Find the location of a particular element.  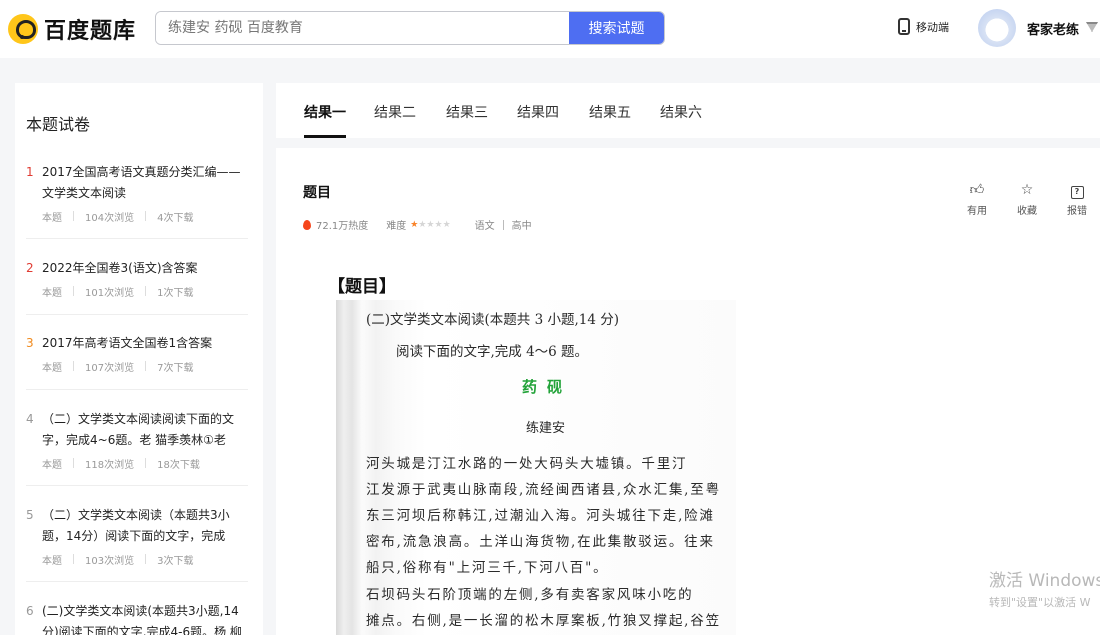

scan-body-line: 石坝码头石阶顶端的左侧,多有卖客家风味小吃的 is located at coordinates (530, 595).